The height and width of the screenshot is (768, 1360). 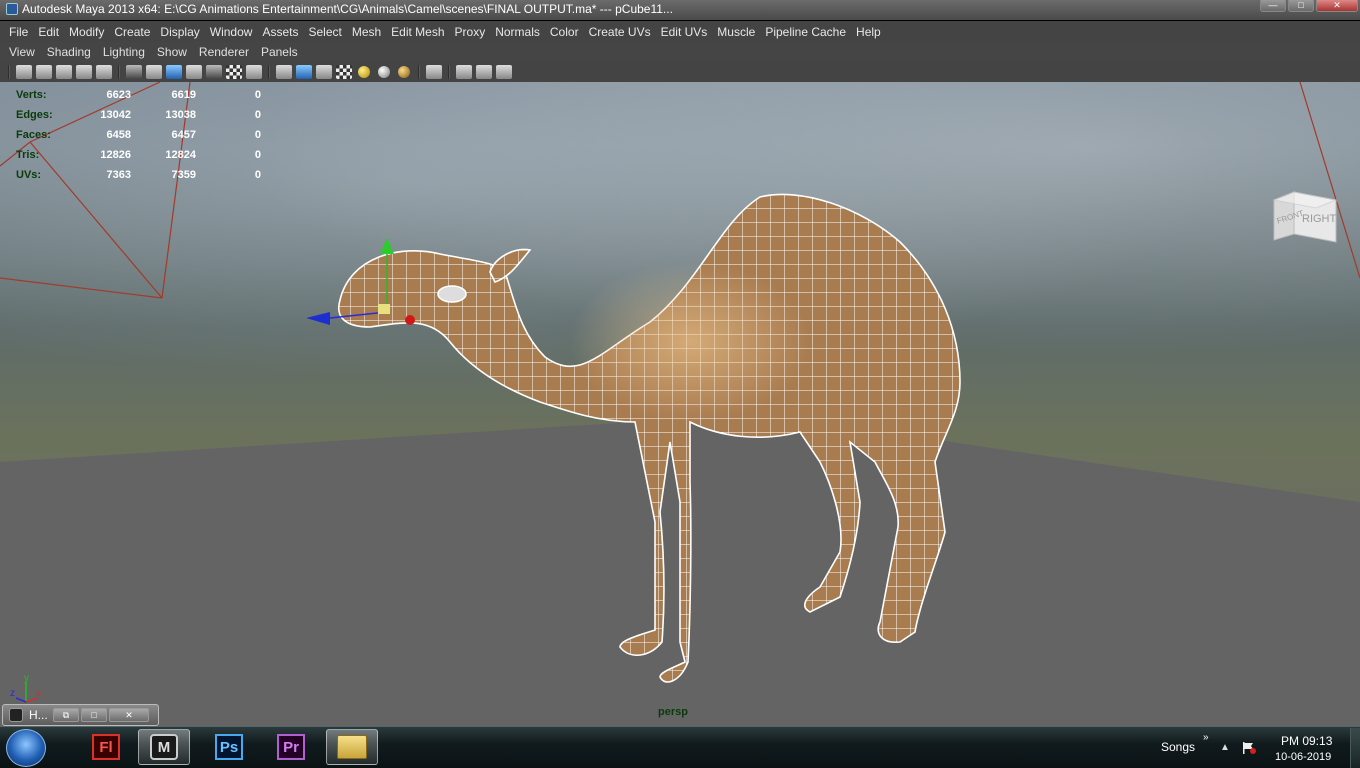 What do you see at coordinates (291, 747) in the screenshot?
I see `taskbar-app-premiere: Pr` at bounding box center [291, 747].